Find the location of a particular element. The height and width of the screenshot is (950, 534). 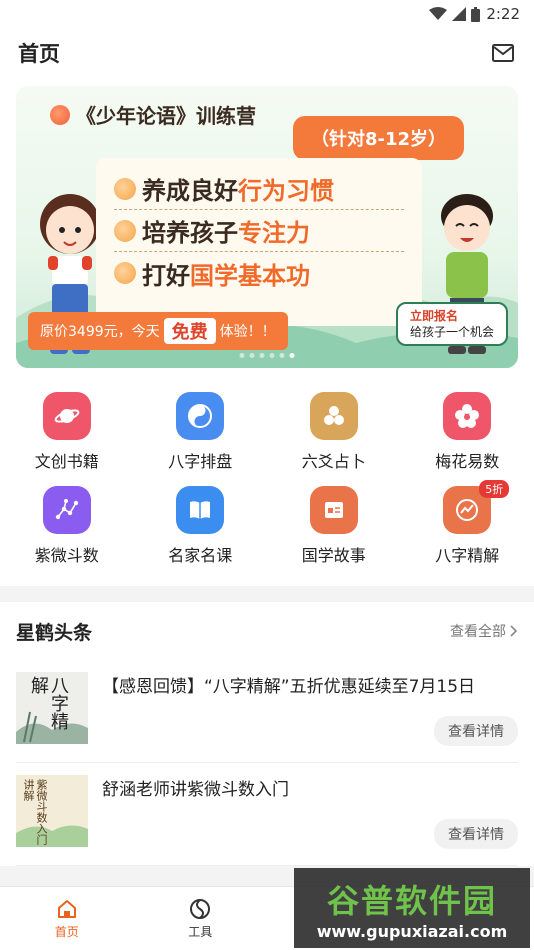

free-label: 免费 is located at coordinates (189, 331).